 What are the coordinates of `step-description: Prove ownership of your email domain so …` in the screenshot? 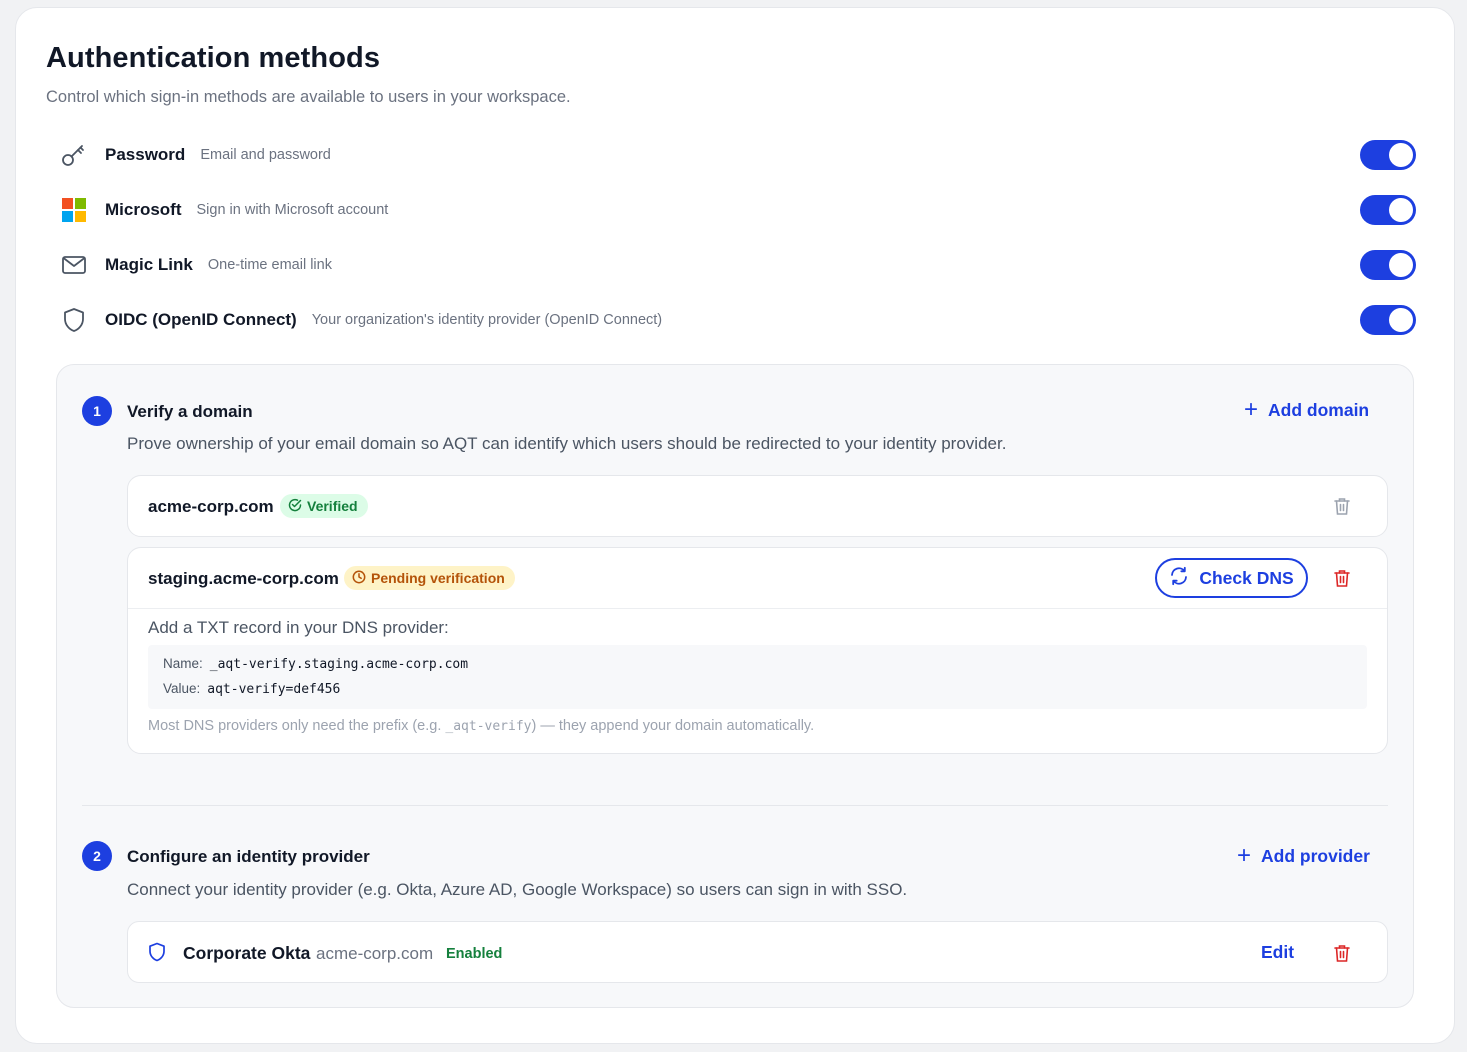 It's located at (567, 443).